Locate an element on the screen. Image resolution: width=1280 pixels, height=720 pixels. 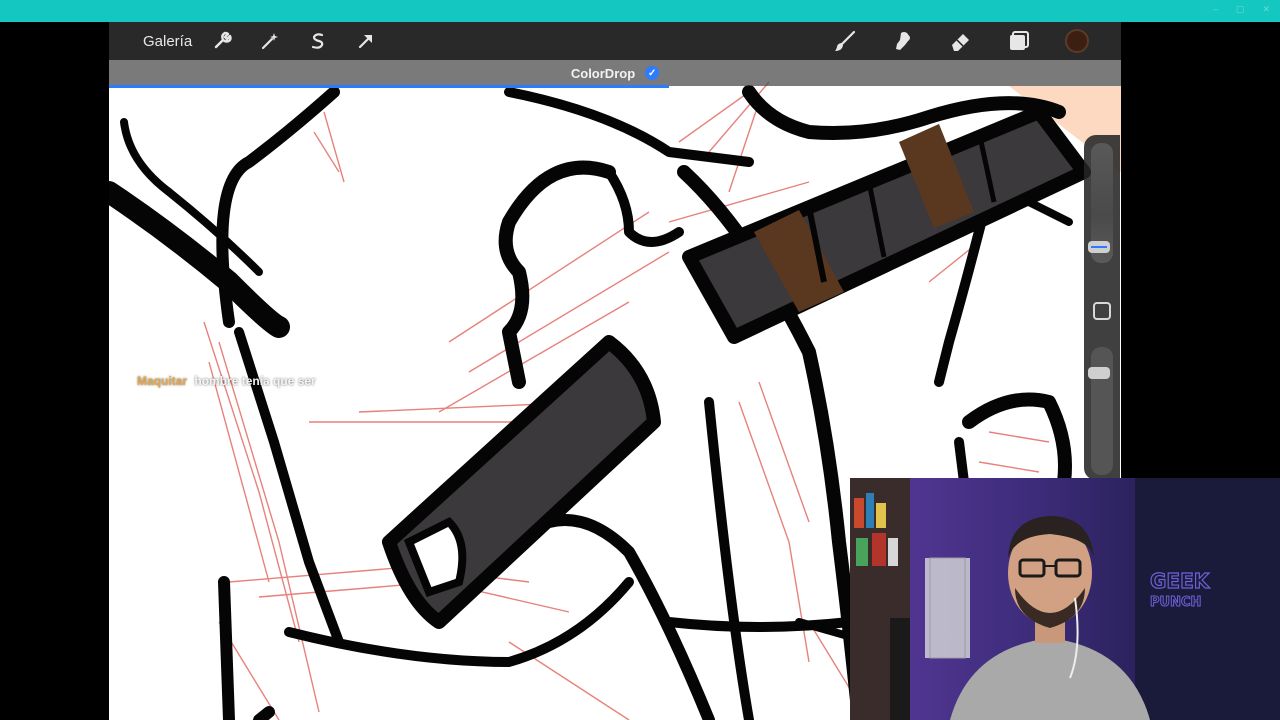
layers-button is located at coordinates (1019, 41).